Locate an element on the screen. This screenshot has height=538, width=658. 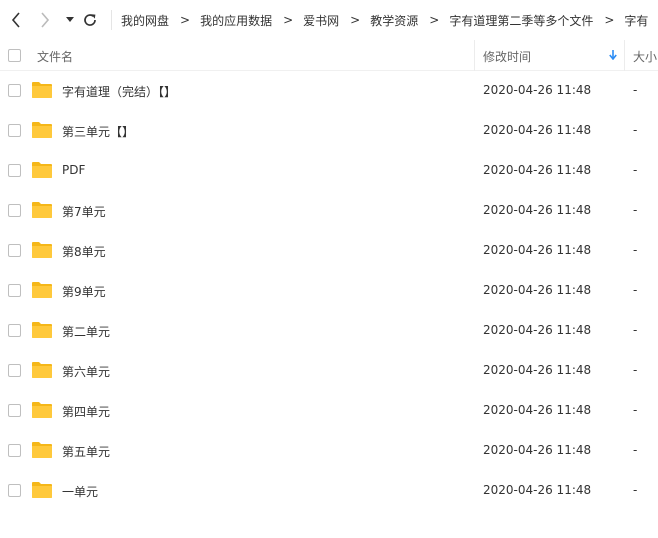
file-row: 第9单元 2020-04-26 11:48 - is located at coordinates (329, 291).